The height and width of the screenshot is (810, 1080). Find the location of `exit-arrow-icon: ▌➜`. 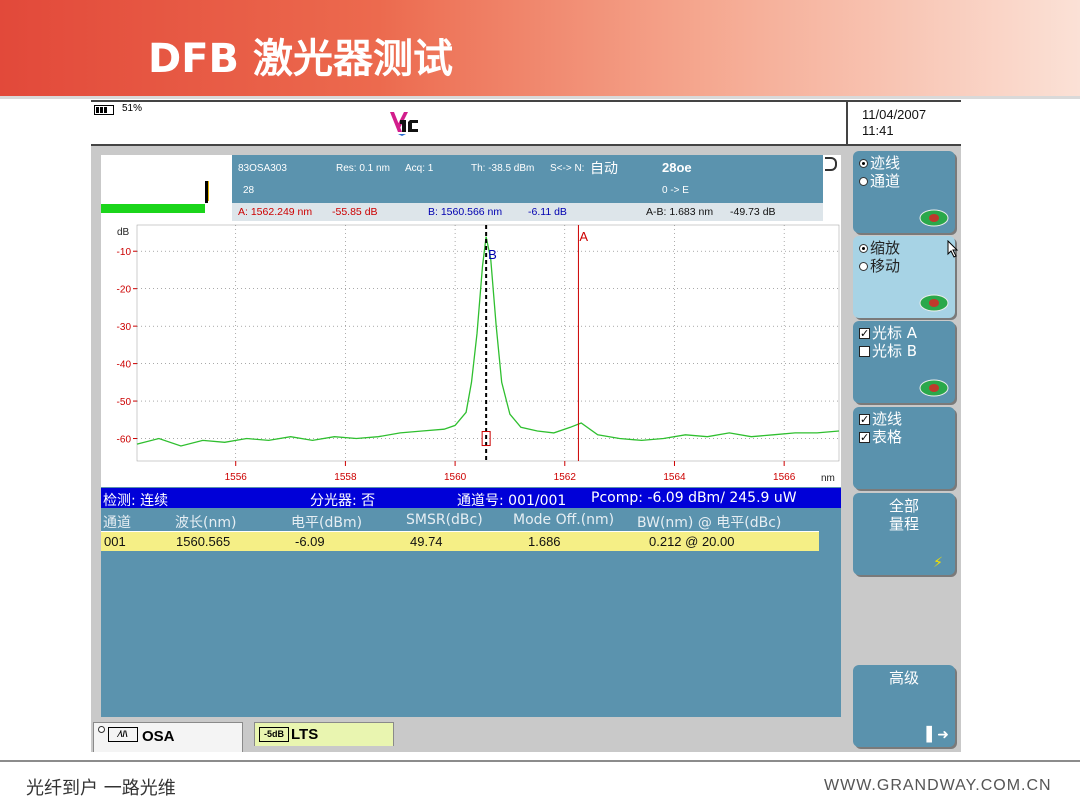

exit-arrow-icon: ▌➜ is located at coordinates (938, 735).